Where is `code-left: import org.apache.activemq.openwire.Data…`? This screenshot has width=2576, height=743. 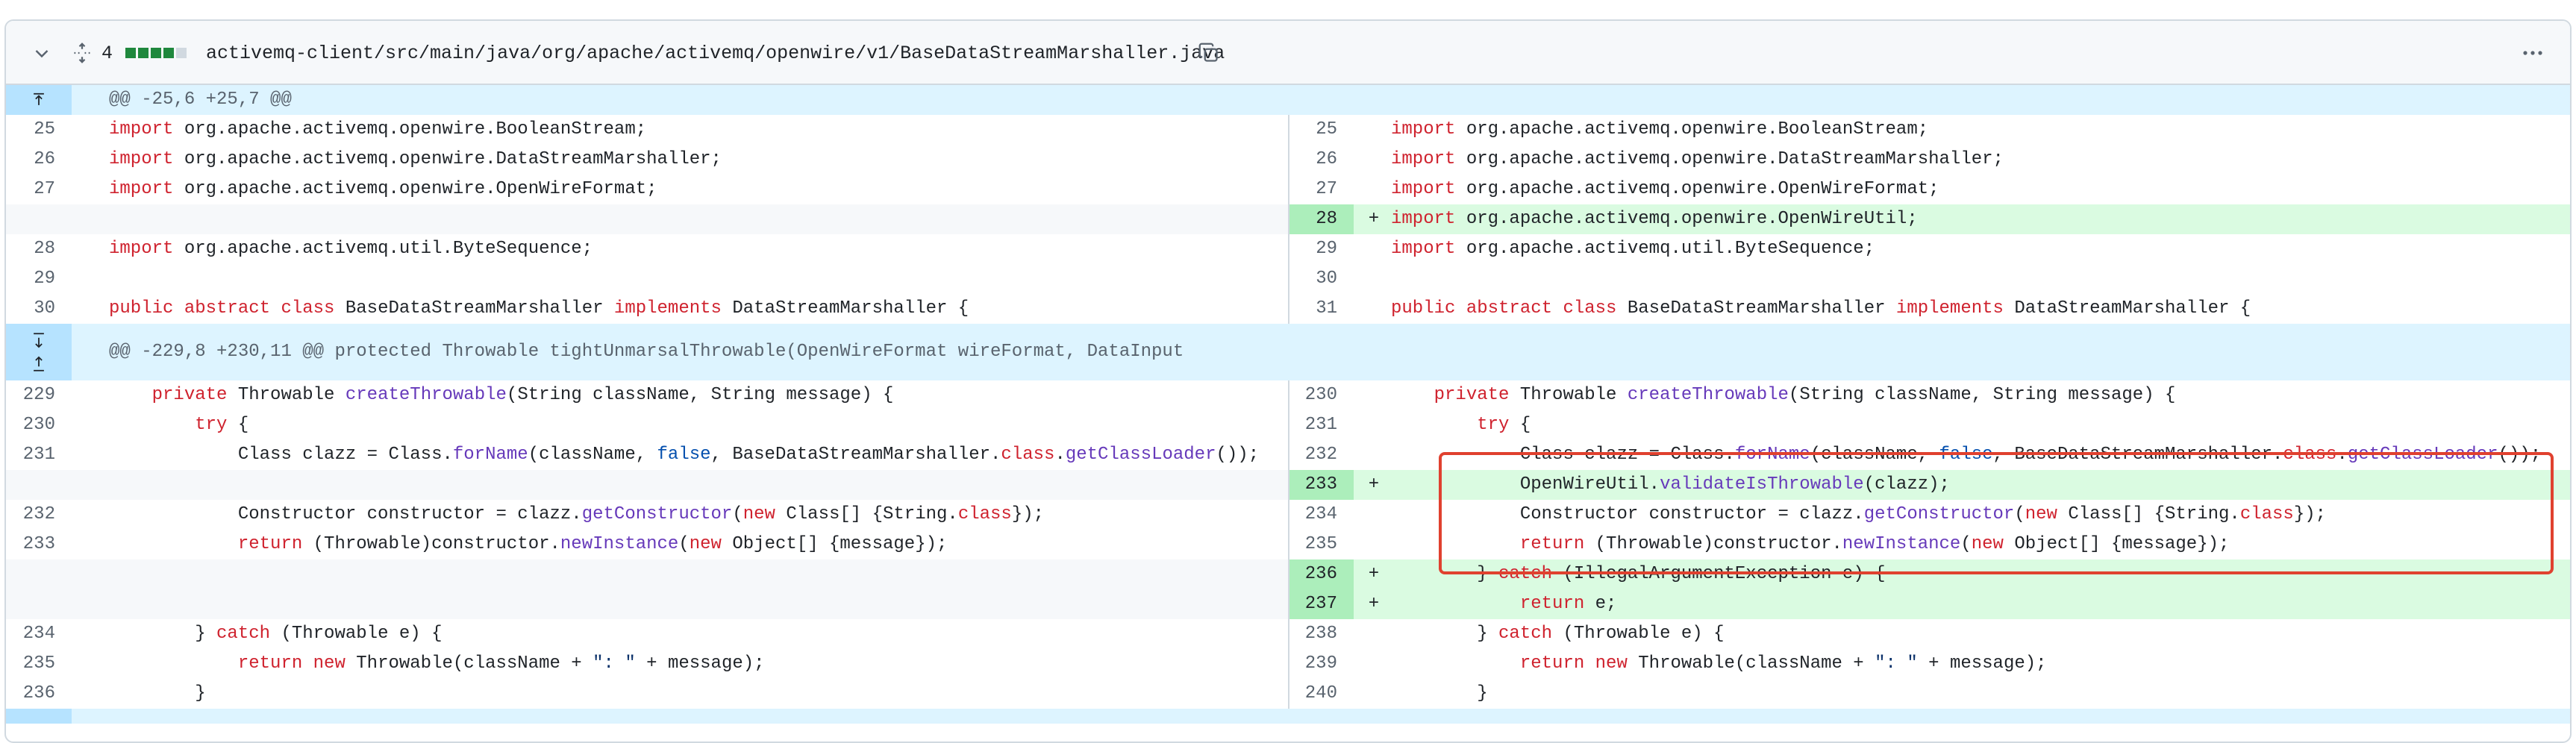
code-left: import org.apache.activemq.openwire.Data… is located at coordinates (416, 159).